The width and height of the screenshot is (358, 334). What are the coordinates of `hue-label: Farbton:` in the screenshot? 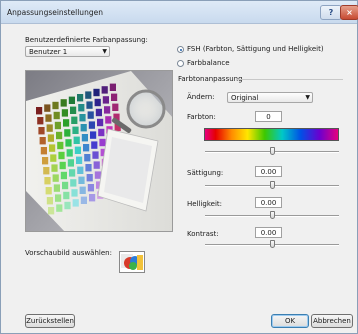 It's located at (201, 117).